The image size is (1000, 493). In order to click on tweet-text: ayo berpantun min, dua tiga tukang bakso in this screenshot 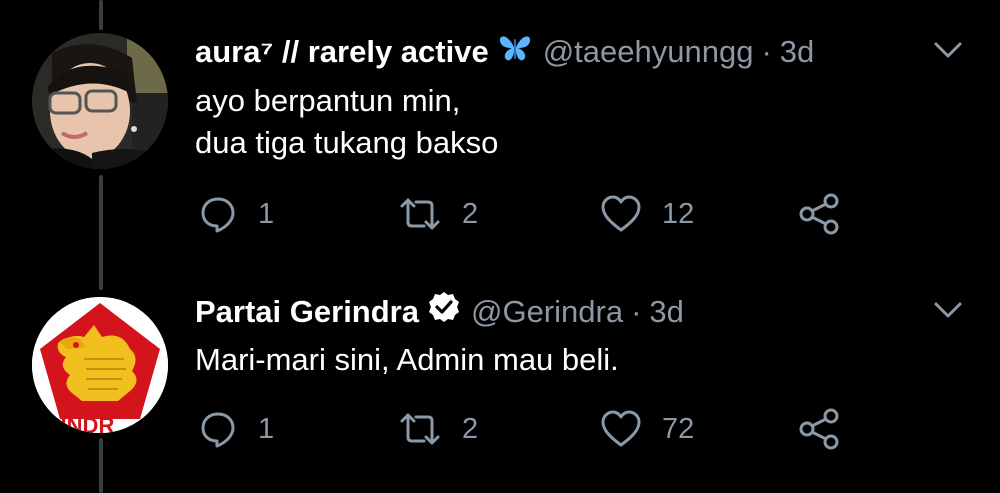, I will do `click(346, 122)`.